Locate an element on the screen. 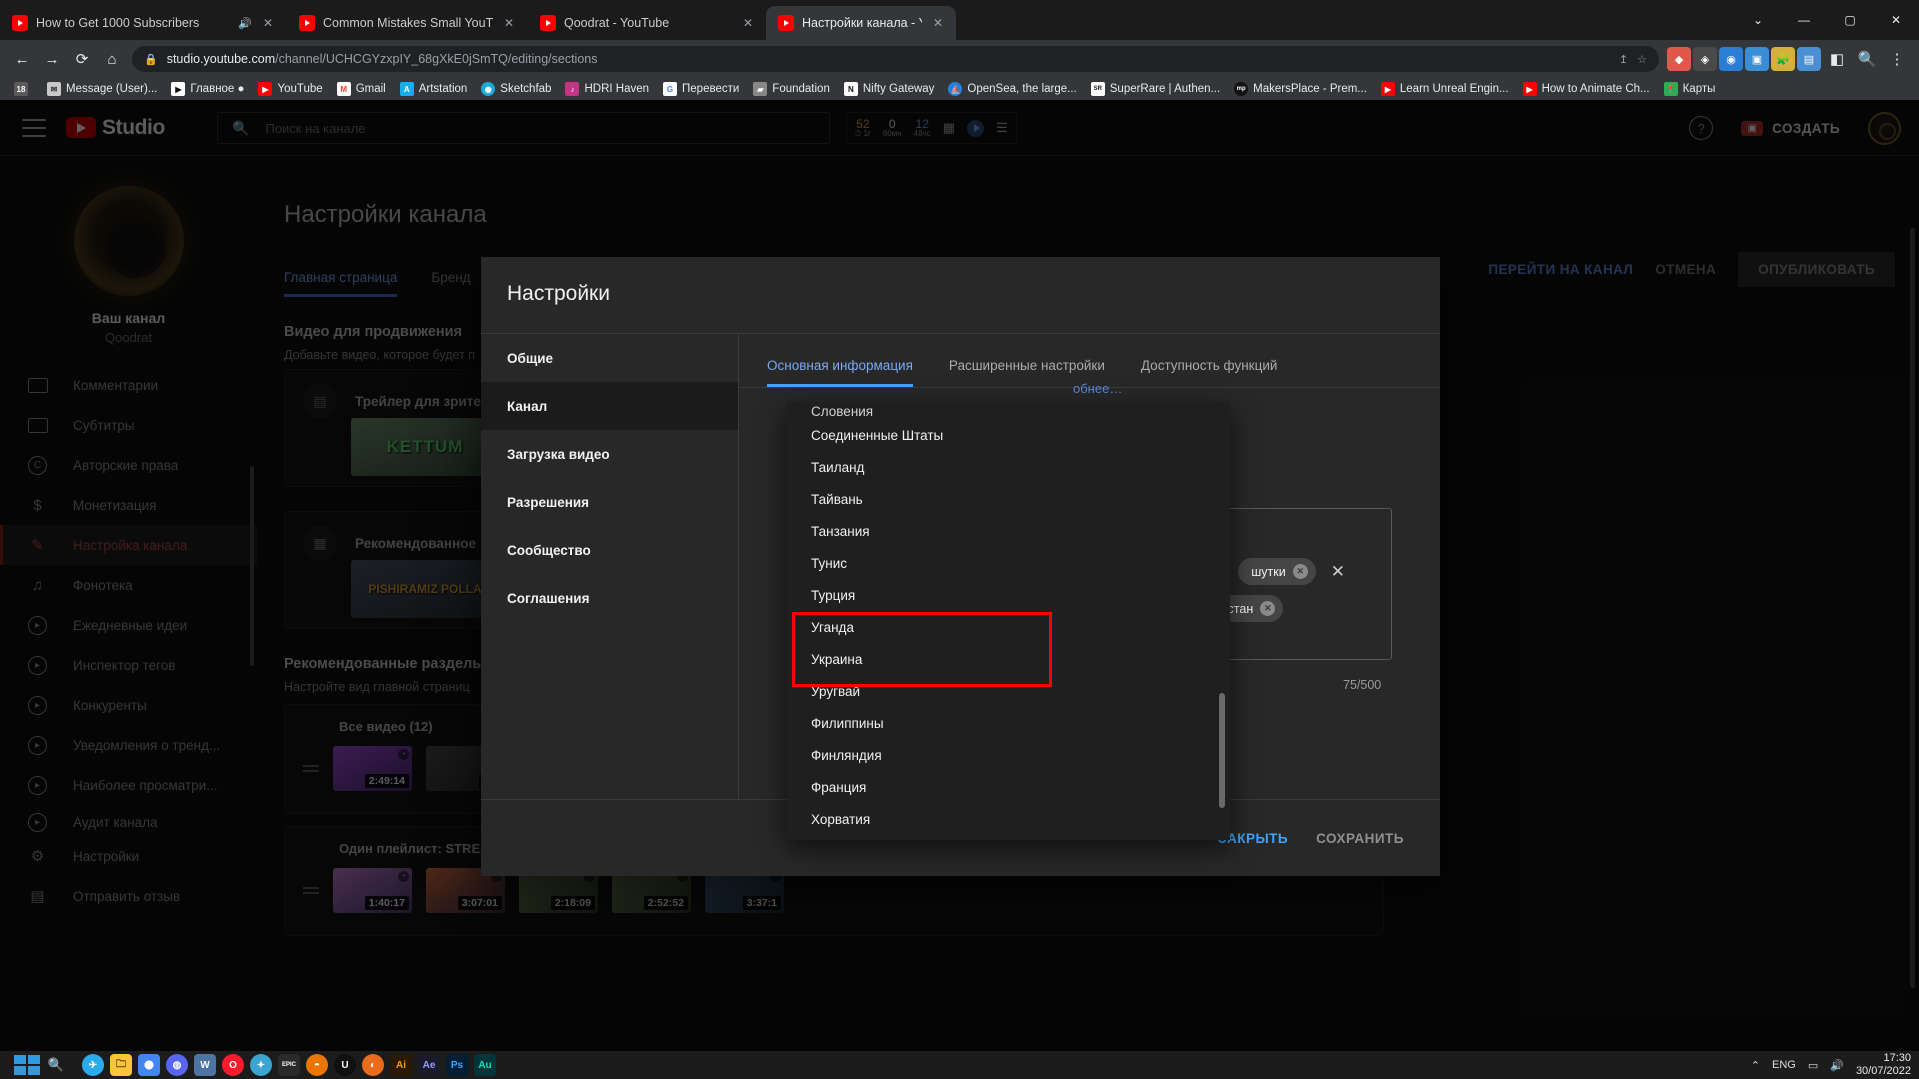 The height and width of the screenshot is (1079, 1919). forward-icon: → is located at coordinates (52, 59).